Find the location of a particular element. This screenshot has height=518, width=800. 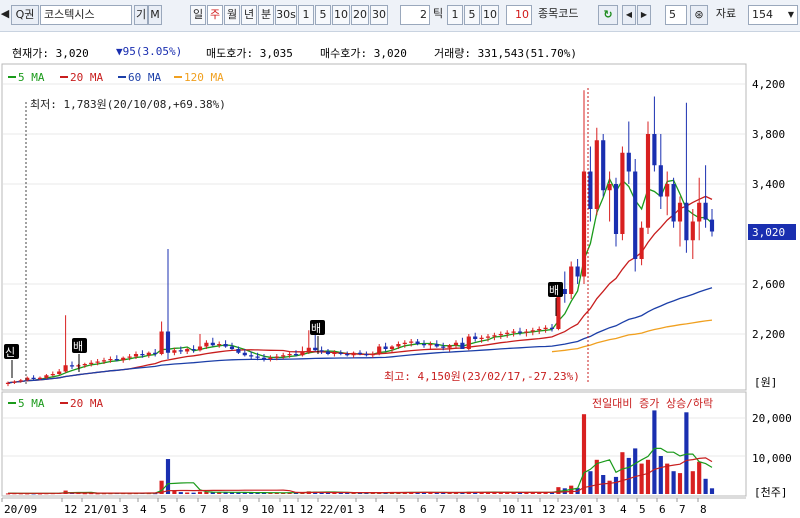

stock-search-button: Q권 is located at coordinates (25, 15).